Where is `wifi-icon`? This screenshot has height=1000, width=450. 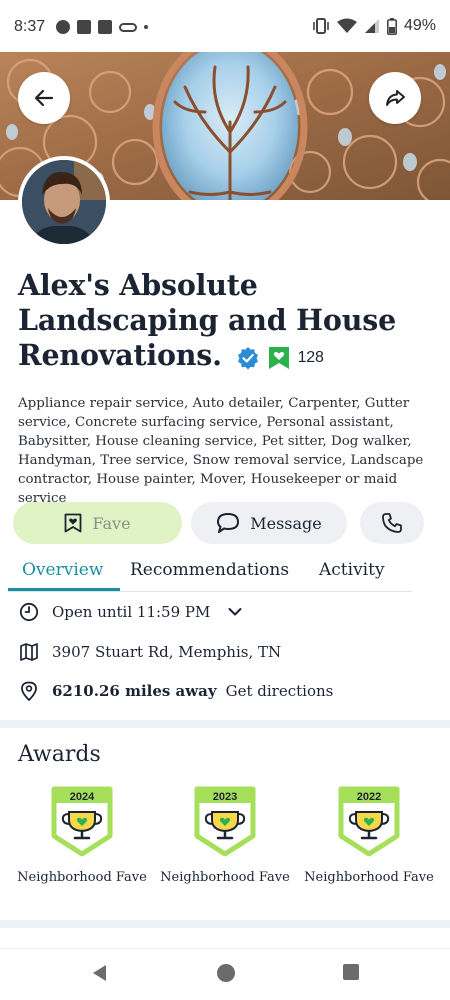
wifi-icon is located at coordinates (346, 25).